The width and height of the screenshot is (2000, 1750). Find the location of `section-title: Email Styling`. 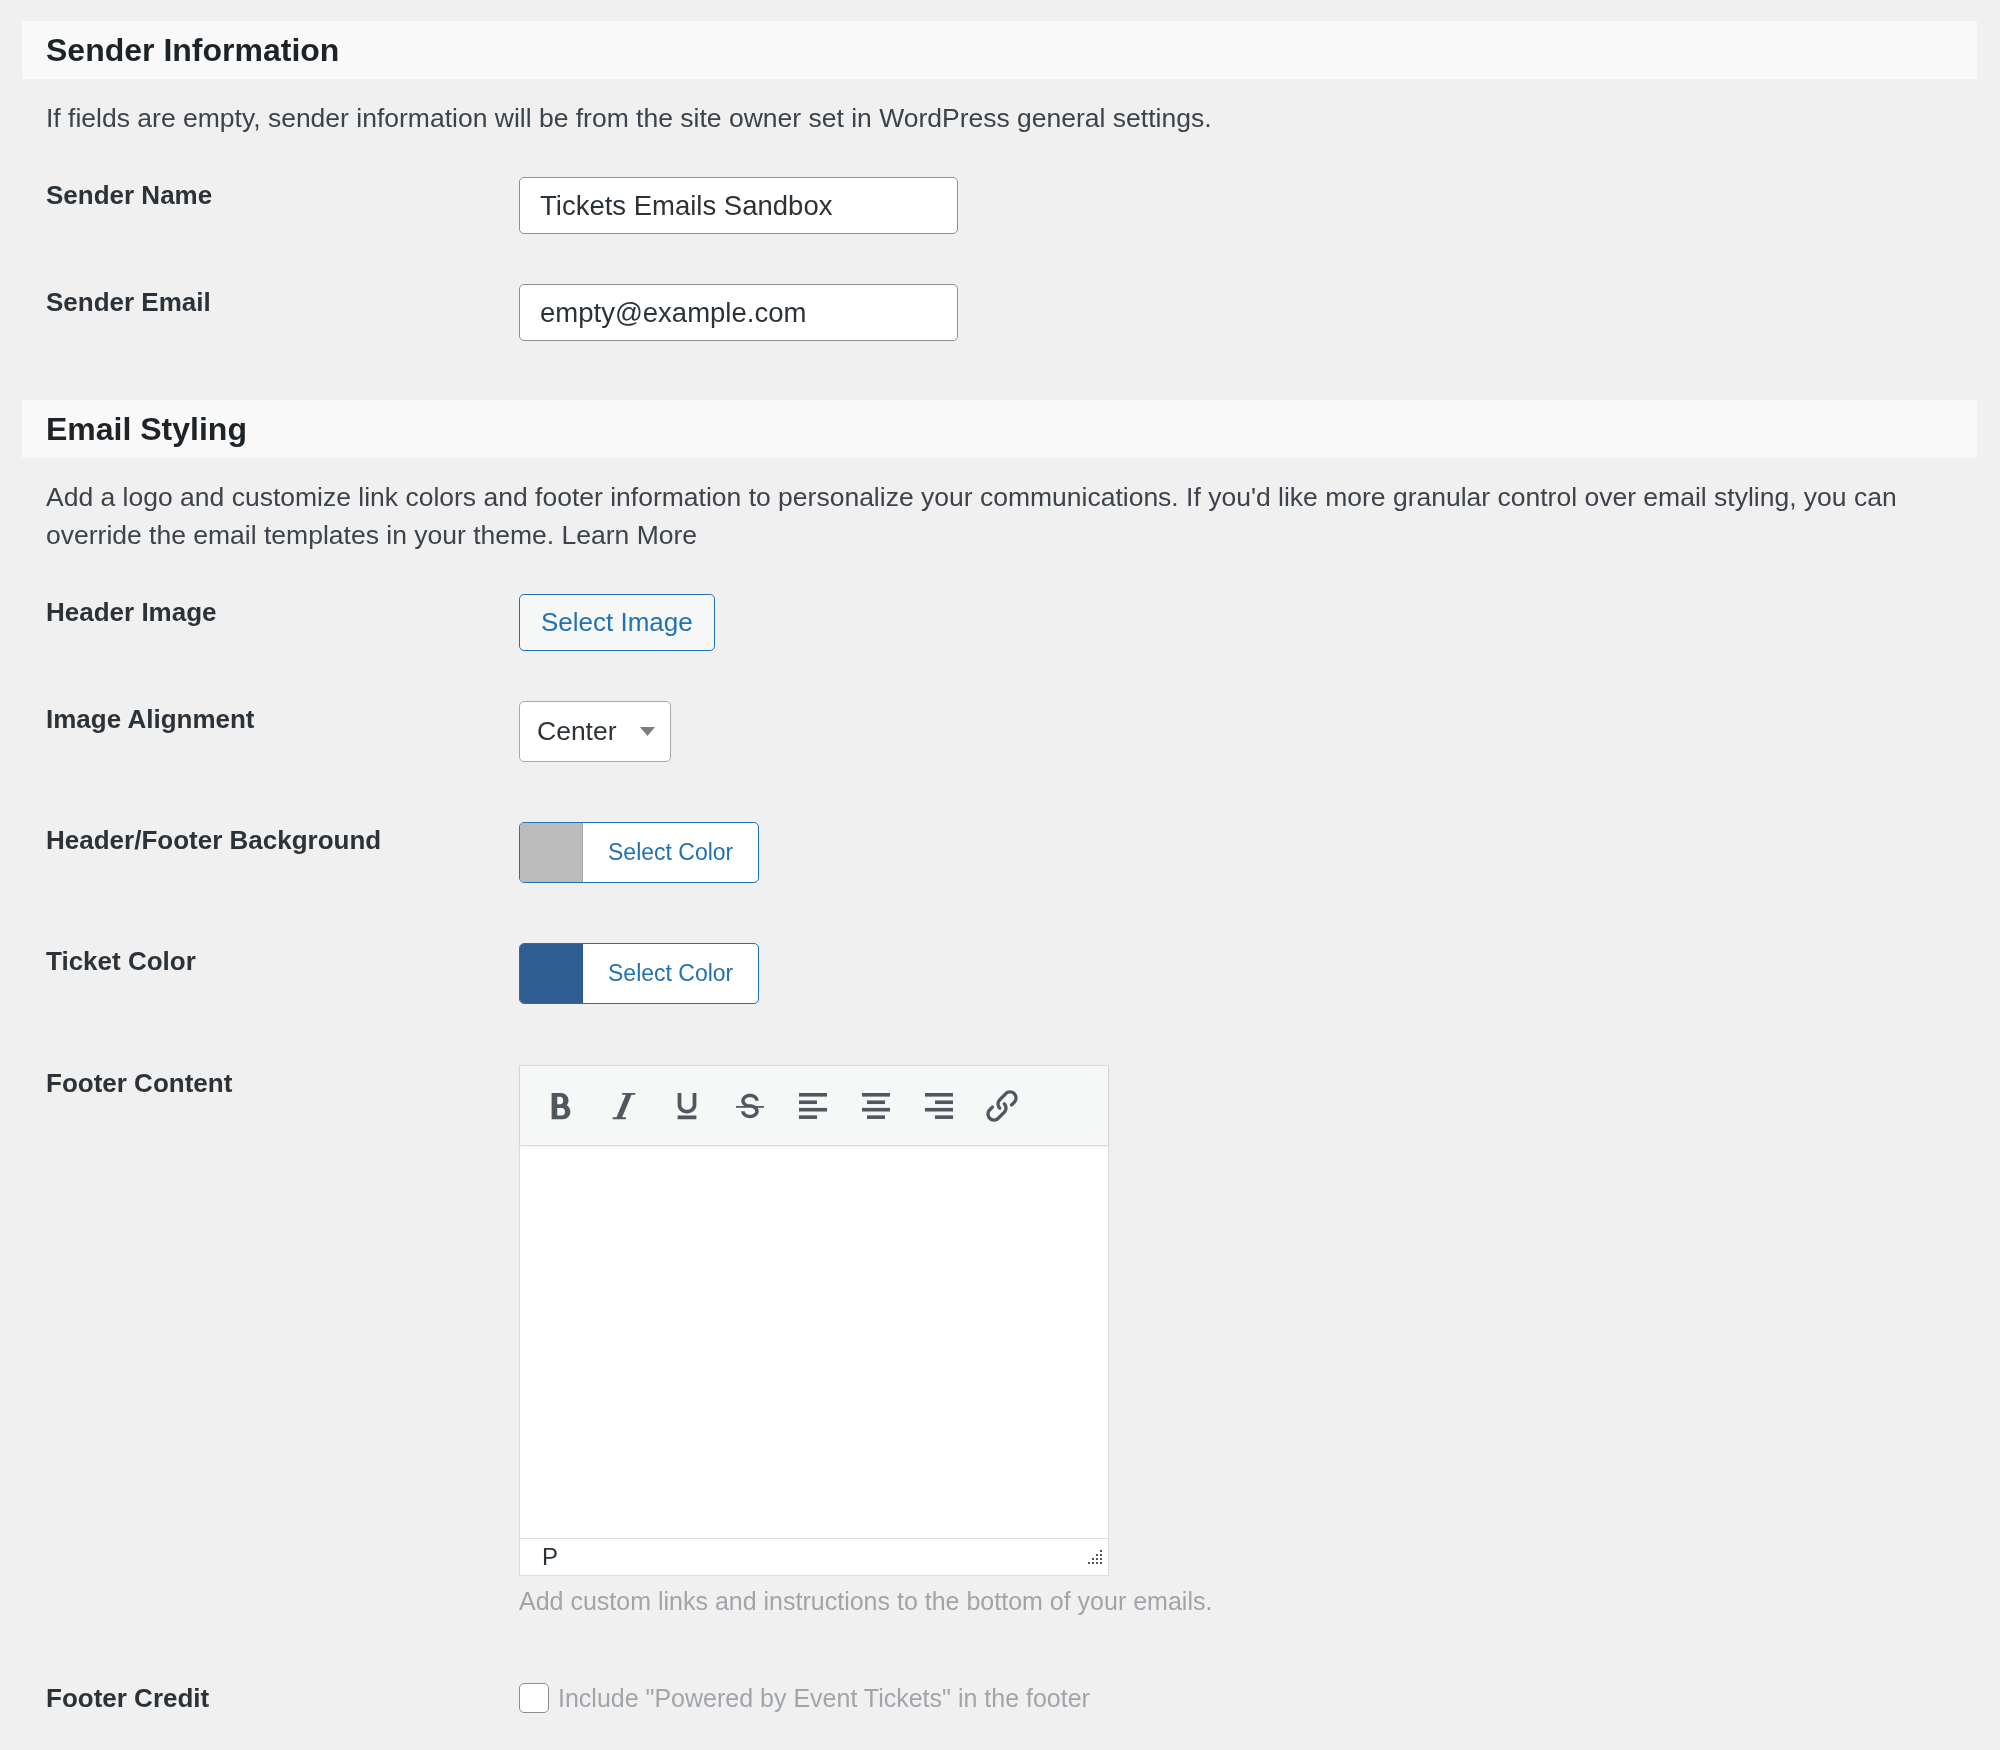

section-title: Email Styling is located at coordinates (146, 429).